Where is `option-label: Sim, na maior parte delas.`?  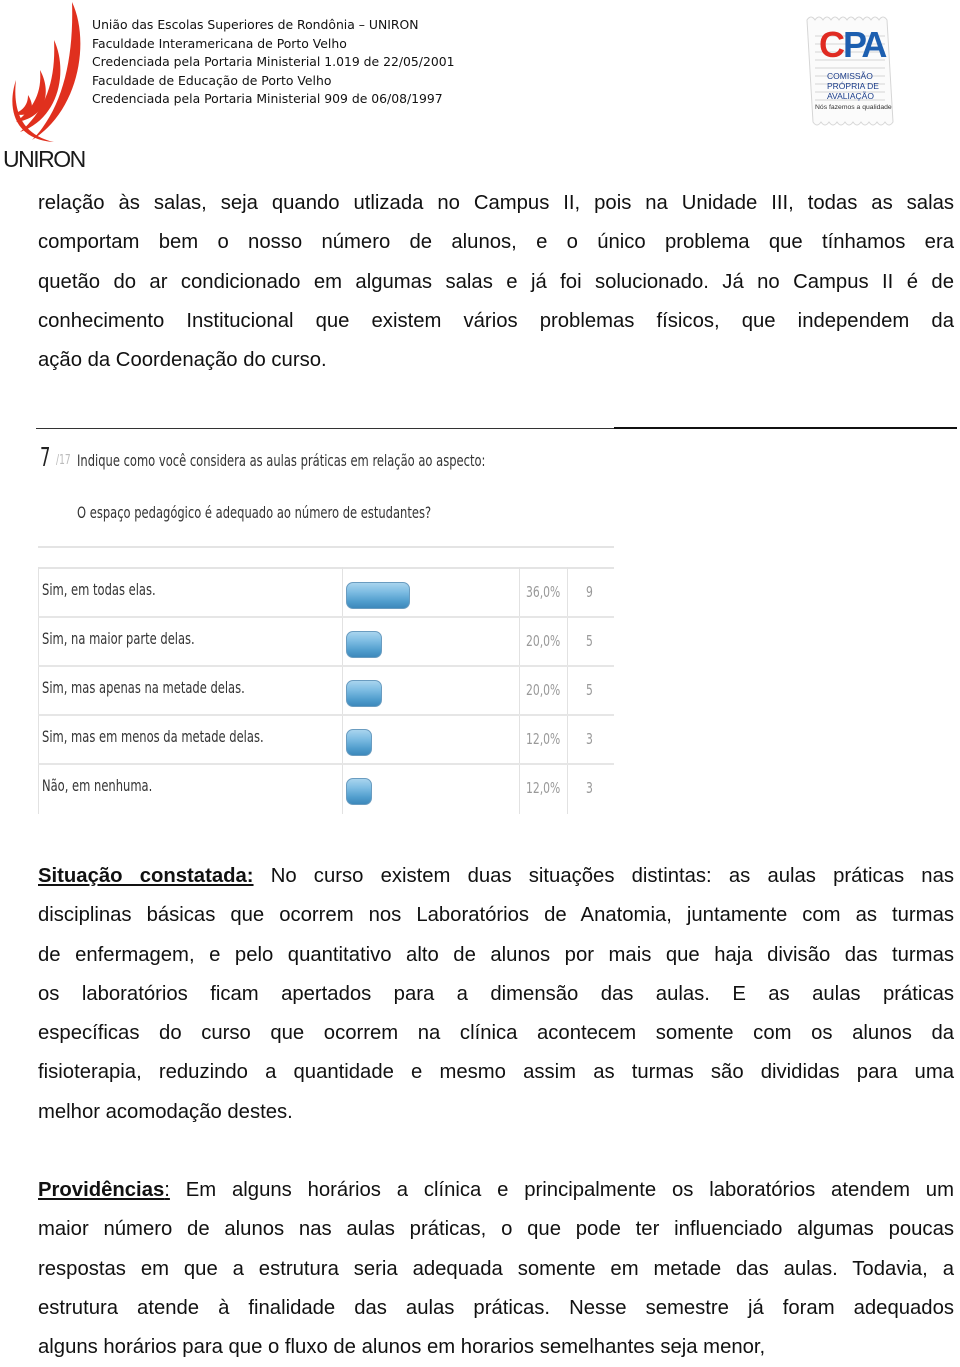
option-label: Sim, na maior parte delas. is located at coordinates (118, 638).